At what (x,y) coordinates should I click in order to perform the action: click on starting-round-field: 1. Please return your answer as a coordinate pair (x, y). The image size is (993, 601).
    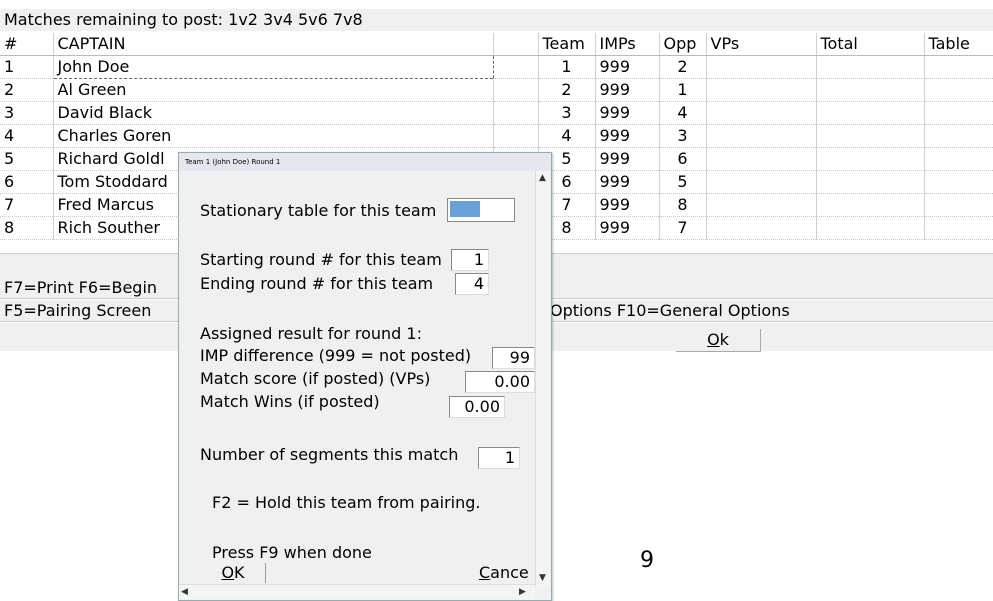
    Looking at the image, I should click on (470, 260).